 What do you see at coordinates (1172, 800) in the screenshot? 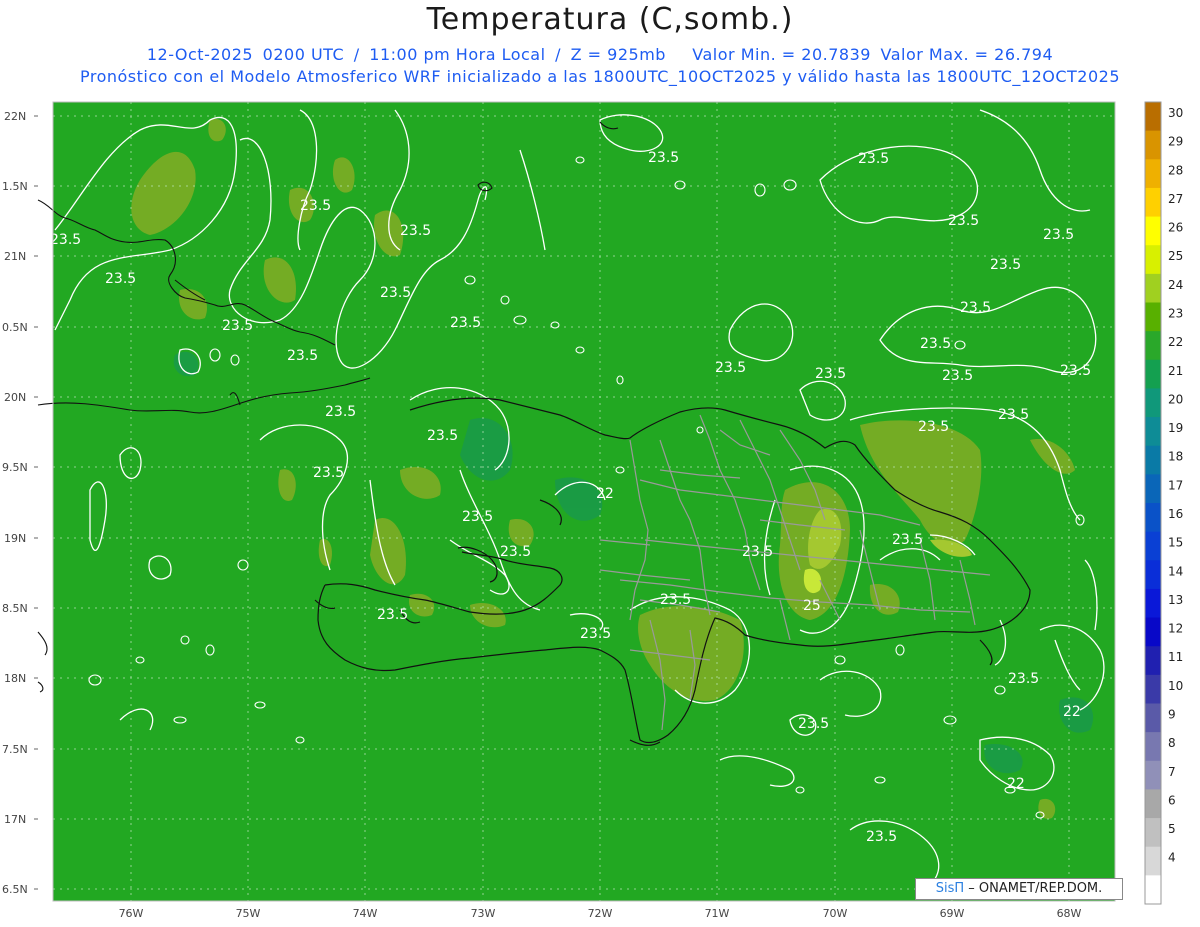
I see `colorbar-label: 6` at bounding box center [1172, 800].